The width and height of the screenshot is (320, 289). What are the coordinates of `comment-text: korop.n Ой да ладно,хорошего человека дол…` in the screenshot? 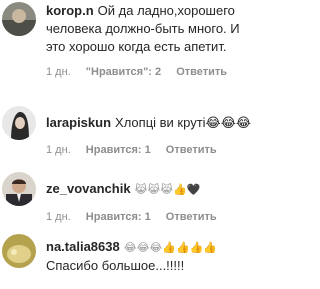 It's located at (153, 29).